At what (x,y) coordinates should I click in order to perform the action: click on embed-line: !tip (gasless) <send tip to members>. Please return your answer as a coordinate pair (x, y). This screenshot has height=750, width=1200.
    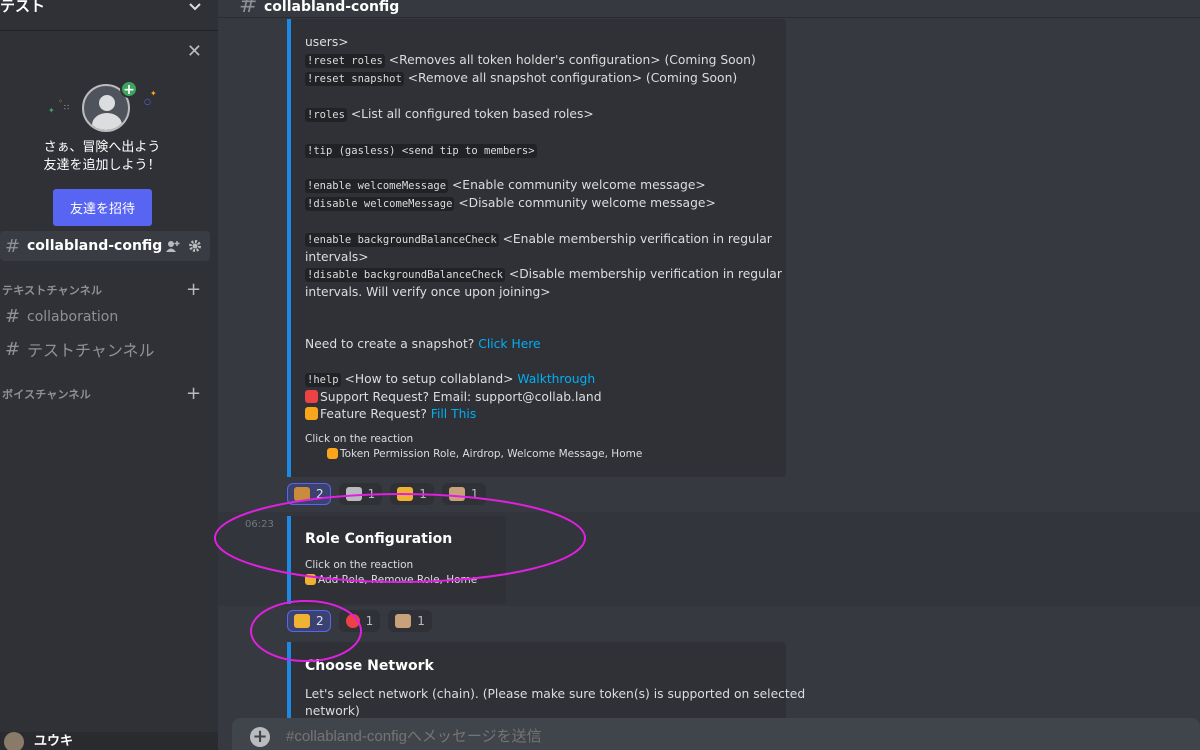
    Looking at the image, I should click on (421, 151).